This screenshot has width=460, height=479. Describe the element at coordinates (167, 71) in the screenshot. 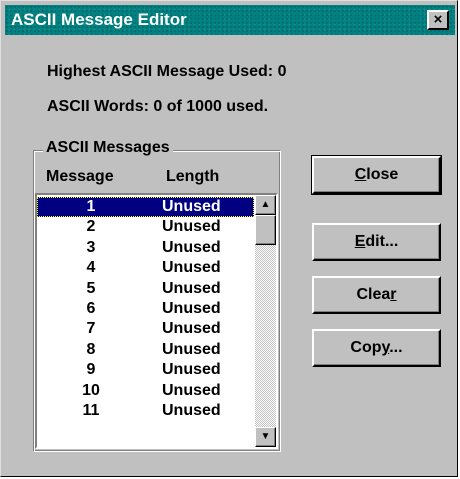

I see `highest-message-used-text: Highest ASCII Message Used: 0` at that location.